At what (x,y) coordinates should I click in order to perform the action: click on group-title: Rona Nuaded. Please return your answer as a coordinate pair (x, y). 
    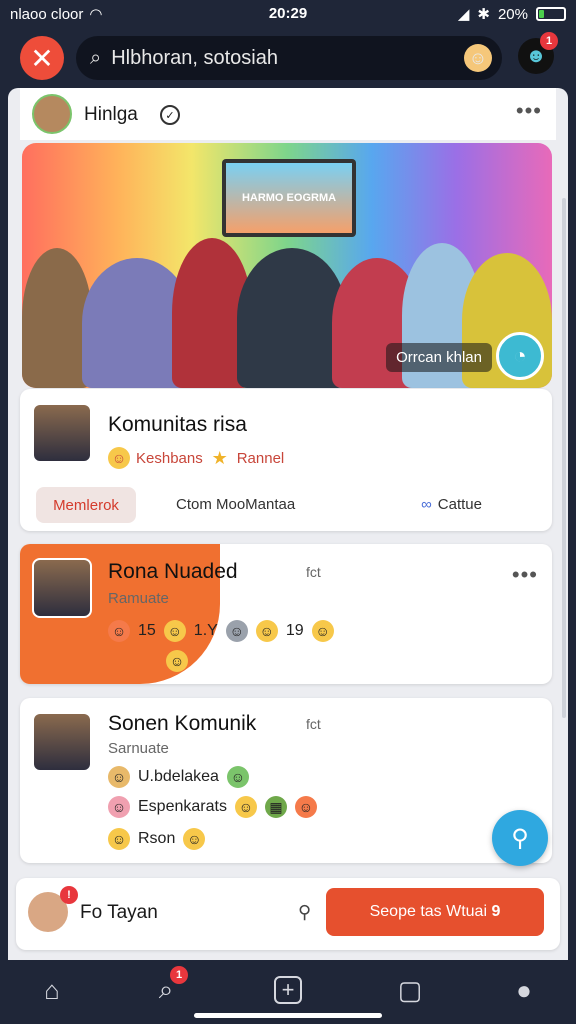
    Looking at the image, I should click on (173, 571).